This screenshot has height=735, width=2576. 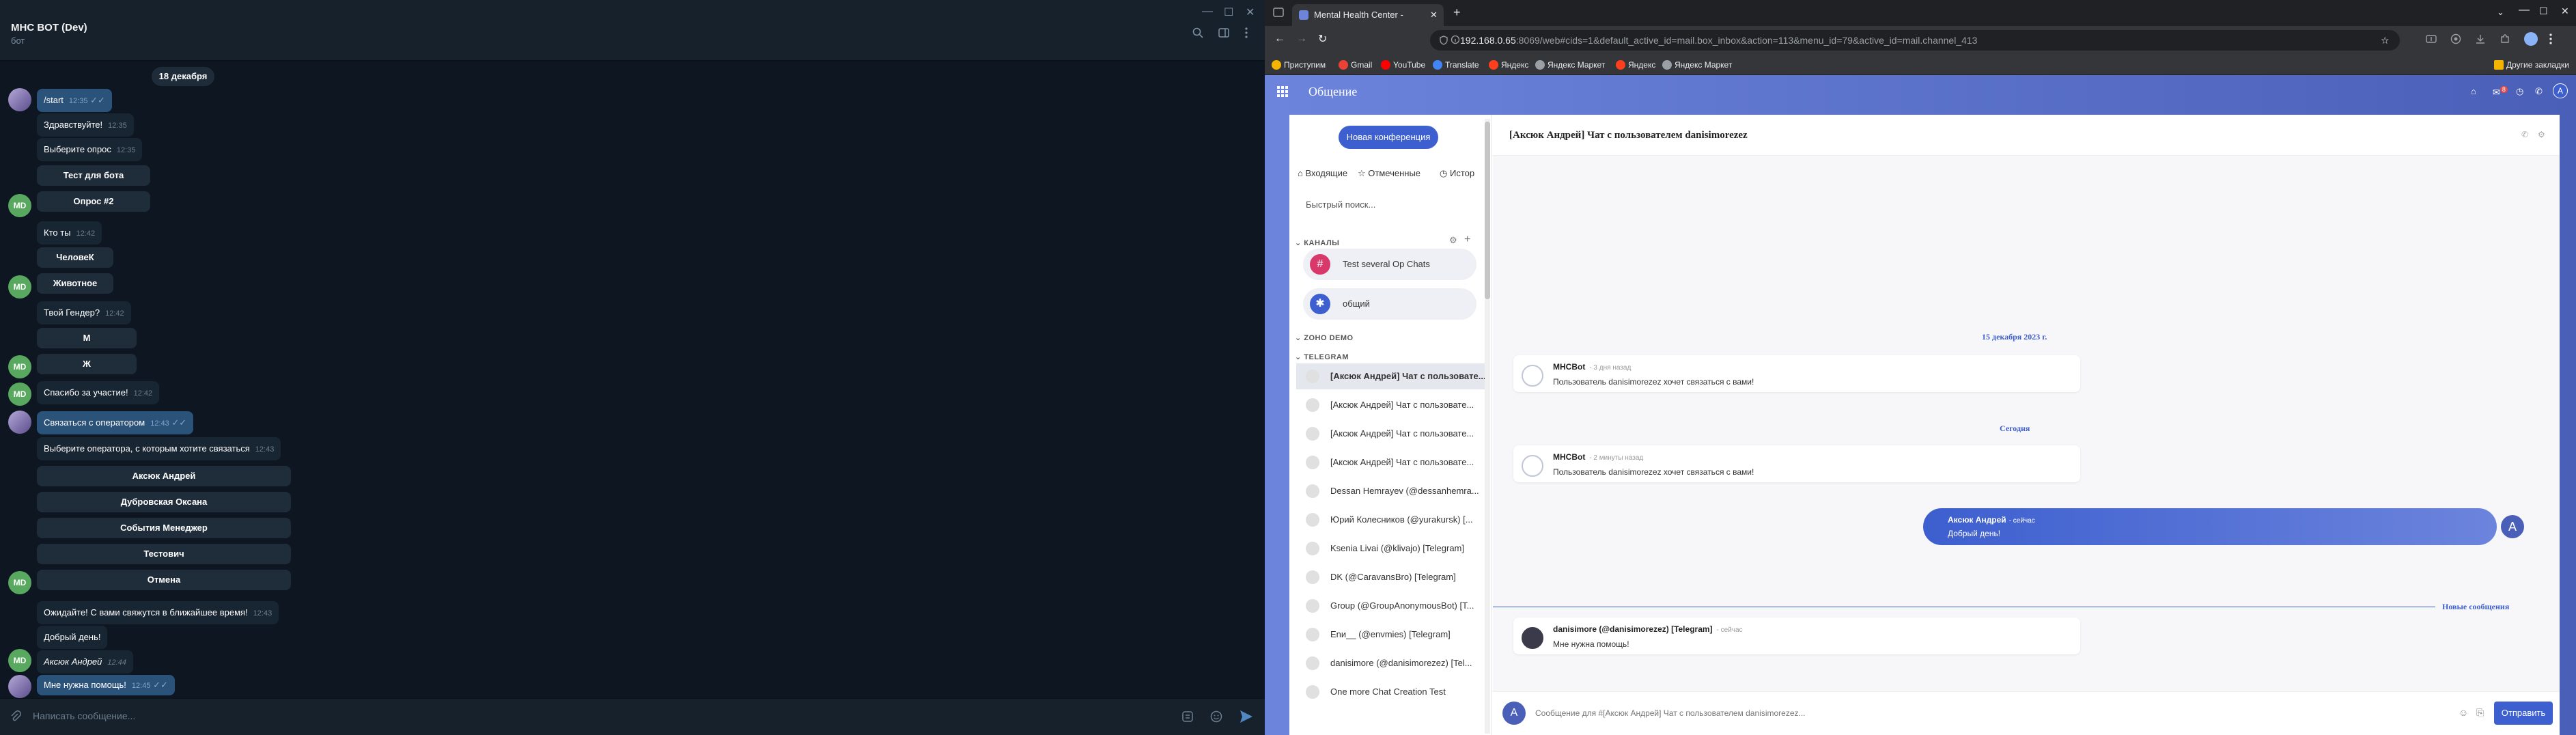 What do you see at coordinates (1322, 173) in the screenshot?
I see `filter-inbox: ⌂ Входящие` at bounding box center [1322, 173].